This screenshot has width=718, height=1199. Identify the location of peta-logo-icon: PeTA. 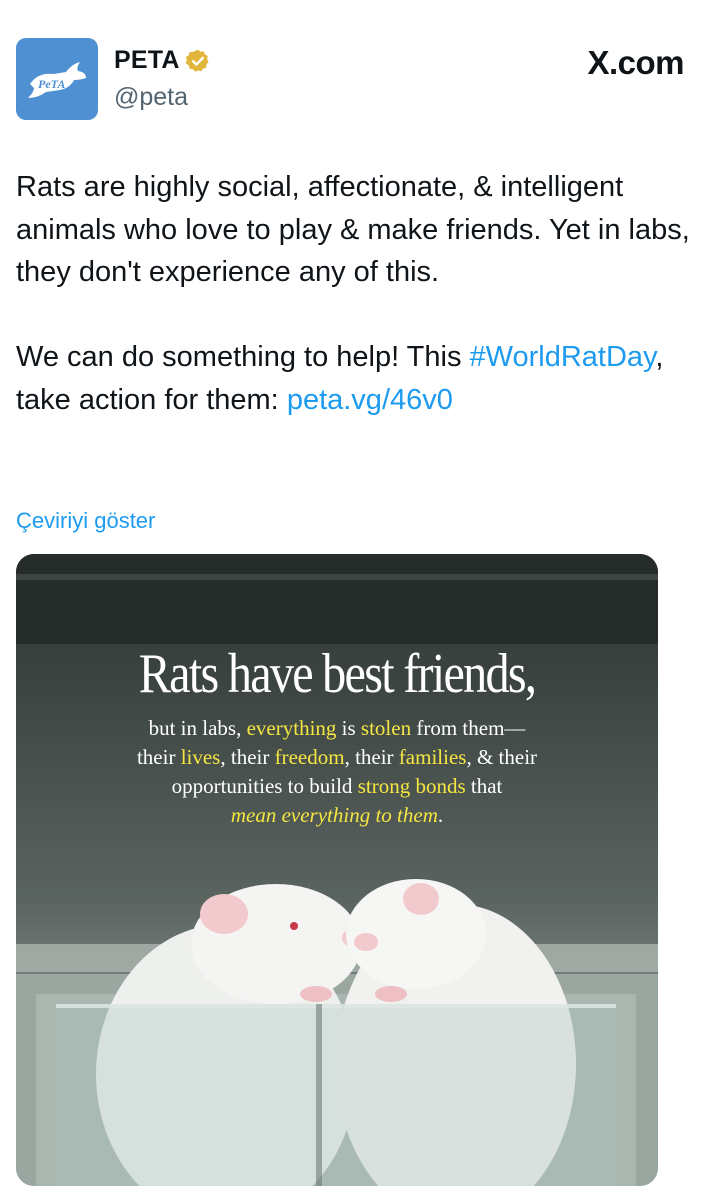
(57, 80).